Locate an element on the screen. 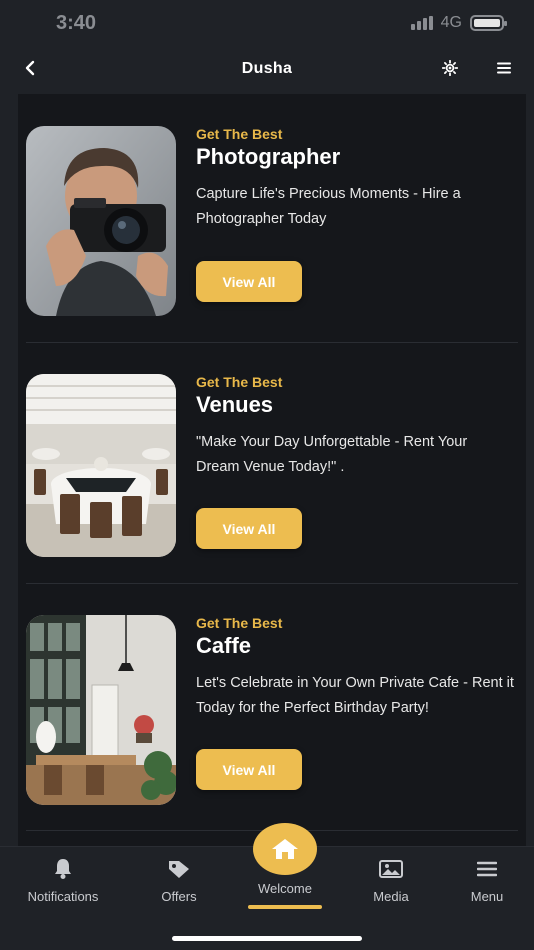  nav-notifications: Notifications is located at coordinates (63, 880).